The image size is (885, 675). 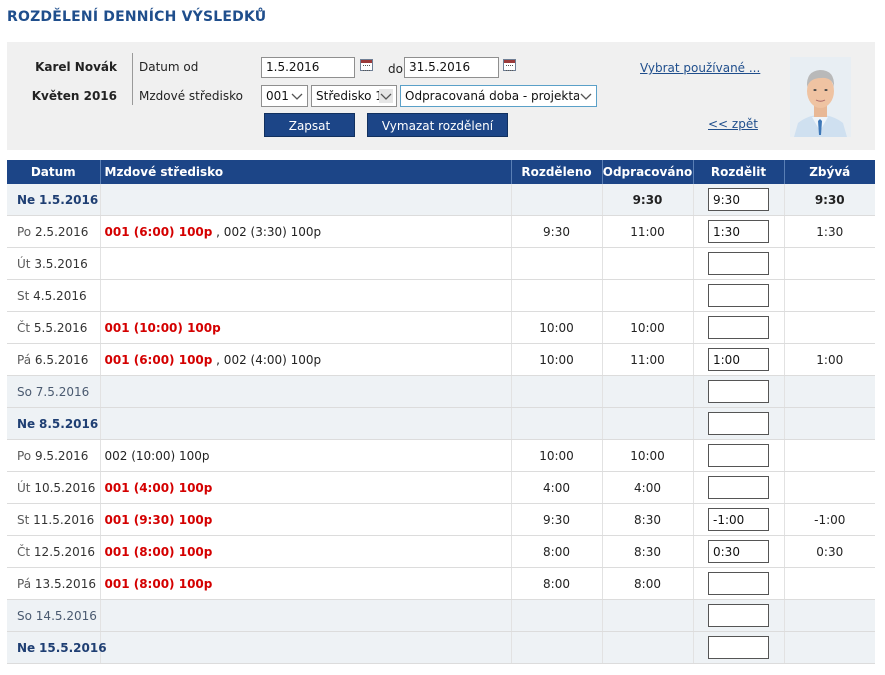 What do you see at coordinates (395, 69) in the screenshot?
I see `to-label: do` at bounding box center [395, 69].